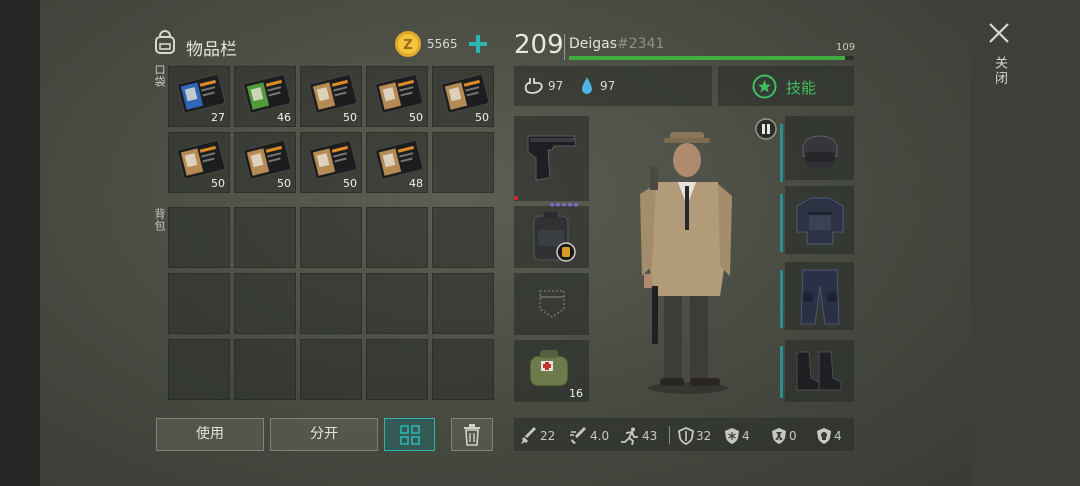 The width and height of the screenshot is (1080, 486). Describe the element at coordinates (322, 45) in the screenshot. I see `inventory-header: 物品栏 Z 5565` at that location.